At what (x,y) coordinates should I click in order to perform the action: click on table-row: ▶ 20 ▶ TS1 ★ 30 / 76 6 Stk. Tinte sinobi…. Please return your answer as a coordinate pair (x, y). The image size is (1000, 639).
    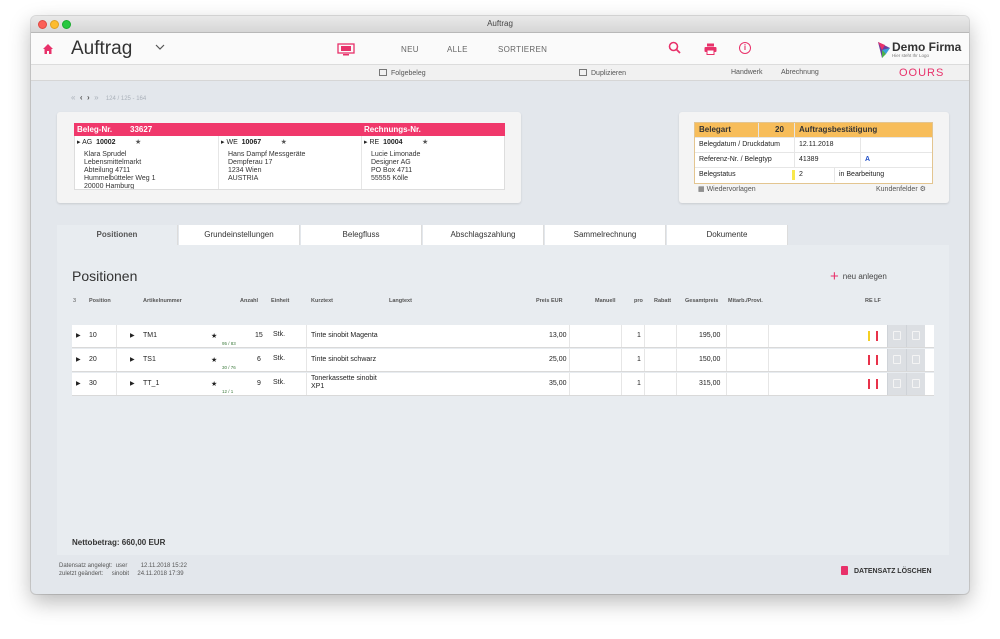
    Looking at the image, I should click on (503, 360).